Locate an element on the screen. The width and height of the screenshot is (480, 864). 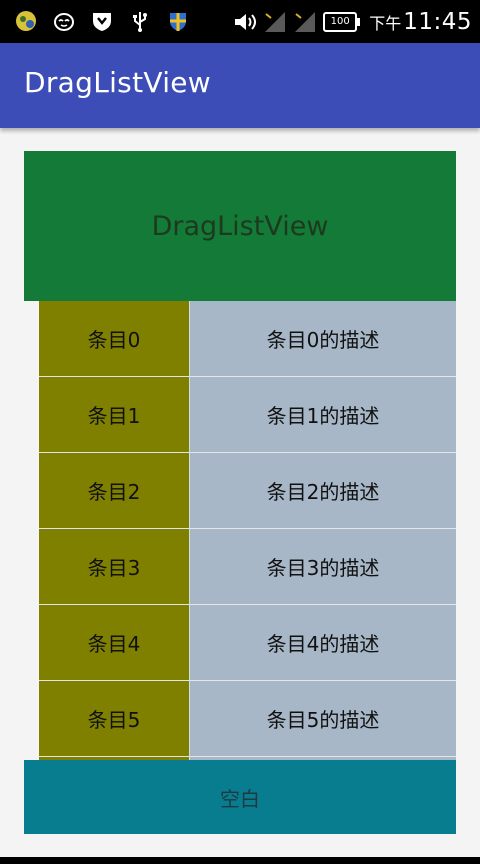
list-item-label: 条目2 is located at coordinates (114, 490).